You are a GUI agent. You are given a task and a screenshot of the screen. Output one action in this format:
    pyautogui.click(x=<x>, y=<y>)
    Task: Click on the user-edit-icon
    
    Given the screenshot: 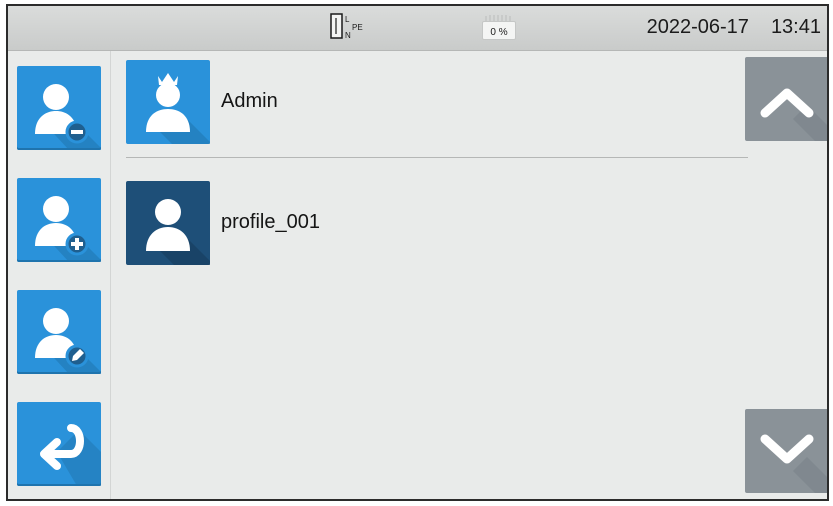 What is the action you would take?
    pyautogui.click(x=68, y=341)
    